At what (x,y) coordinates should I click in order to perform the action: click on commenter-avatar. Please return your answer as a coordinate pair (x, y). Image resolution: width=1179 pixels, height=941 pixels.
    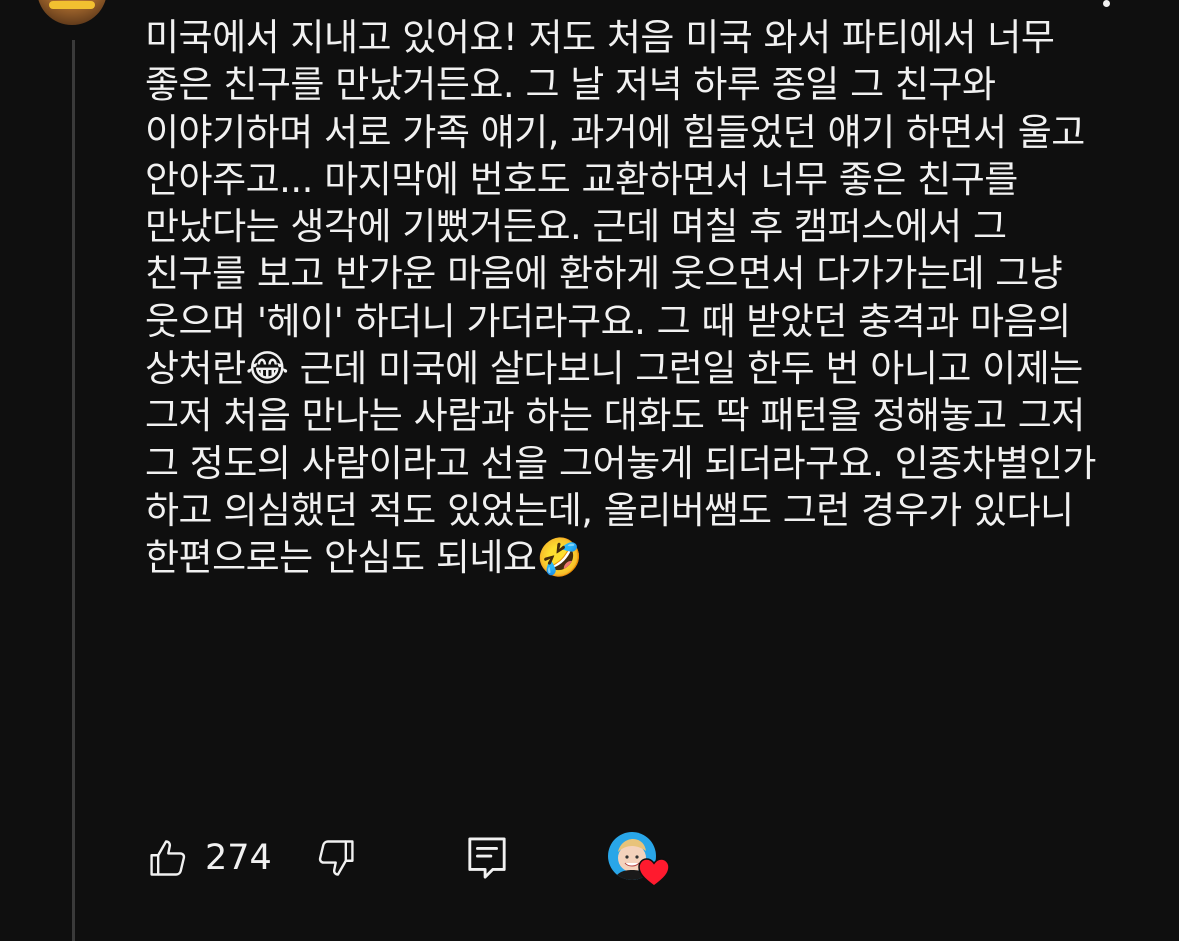
    Looking at the image, I should click on (72, 12).